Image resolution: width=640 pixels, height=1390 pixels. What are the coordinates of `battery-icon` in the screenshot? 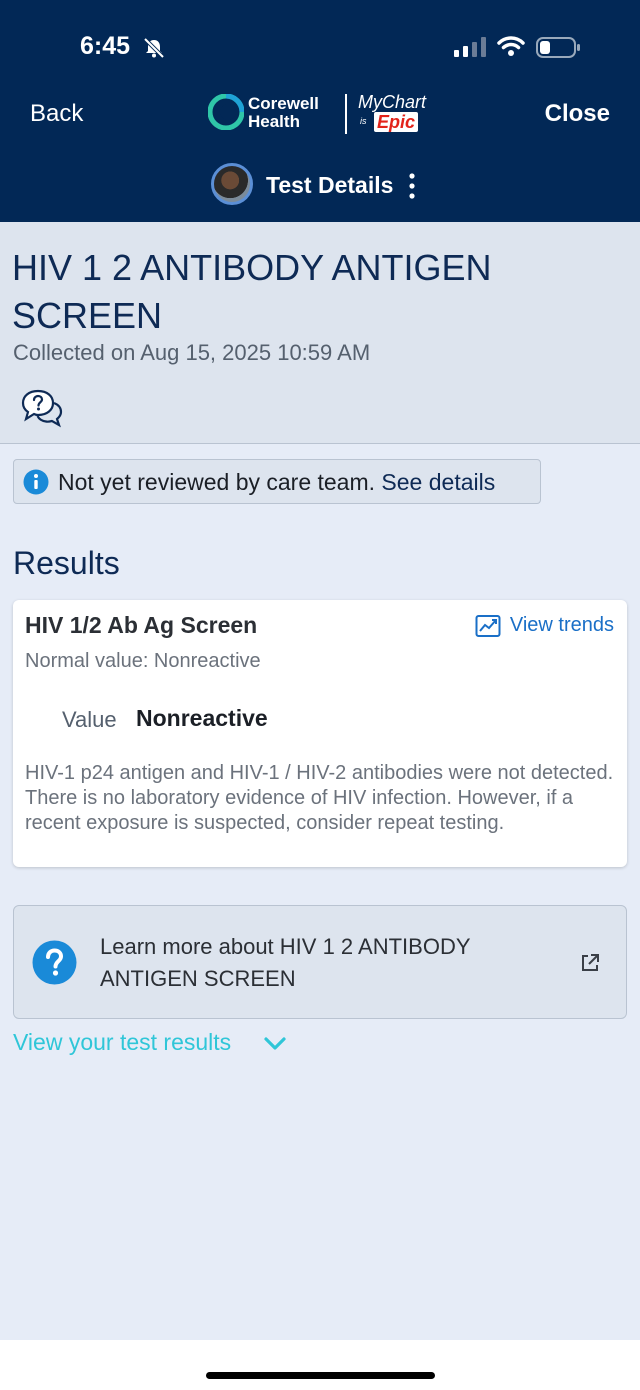 It's located at (558, 47).